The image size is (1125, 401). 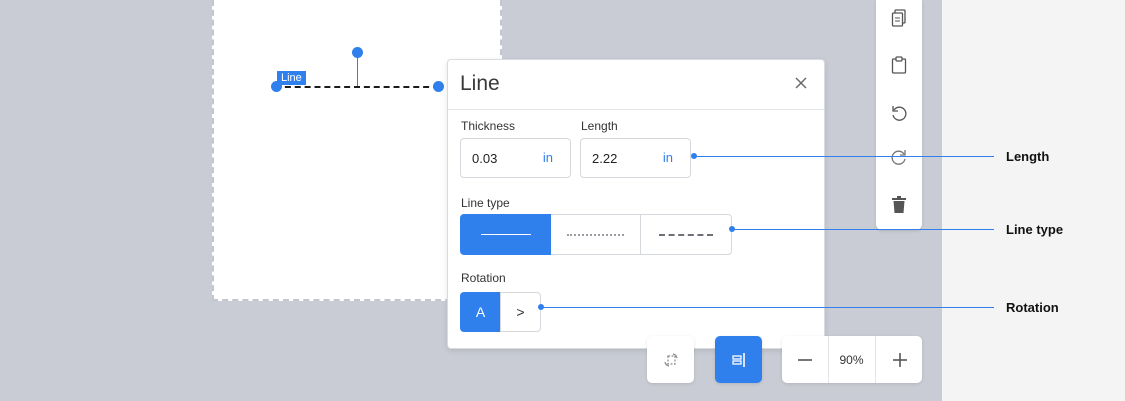 What do you see at coordinates (899, 18) in the screenshot?
I see `copy-icon` at bounding box center [899, 18].